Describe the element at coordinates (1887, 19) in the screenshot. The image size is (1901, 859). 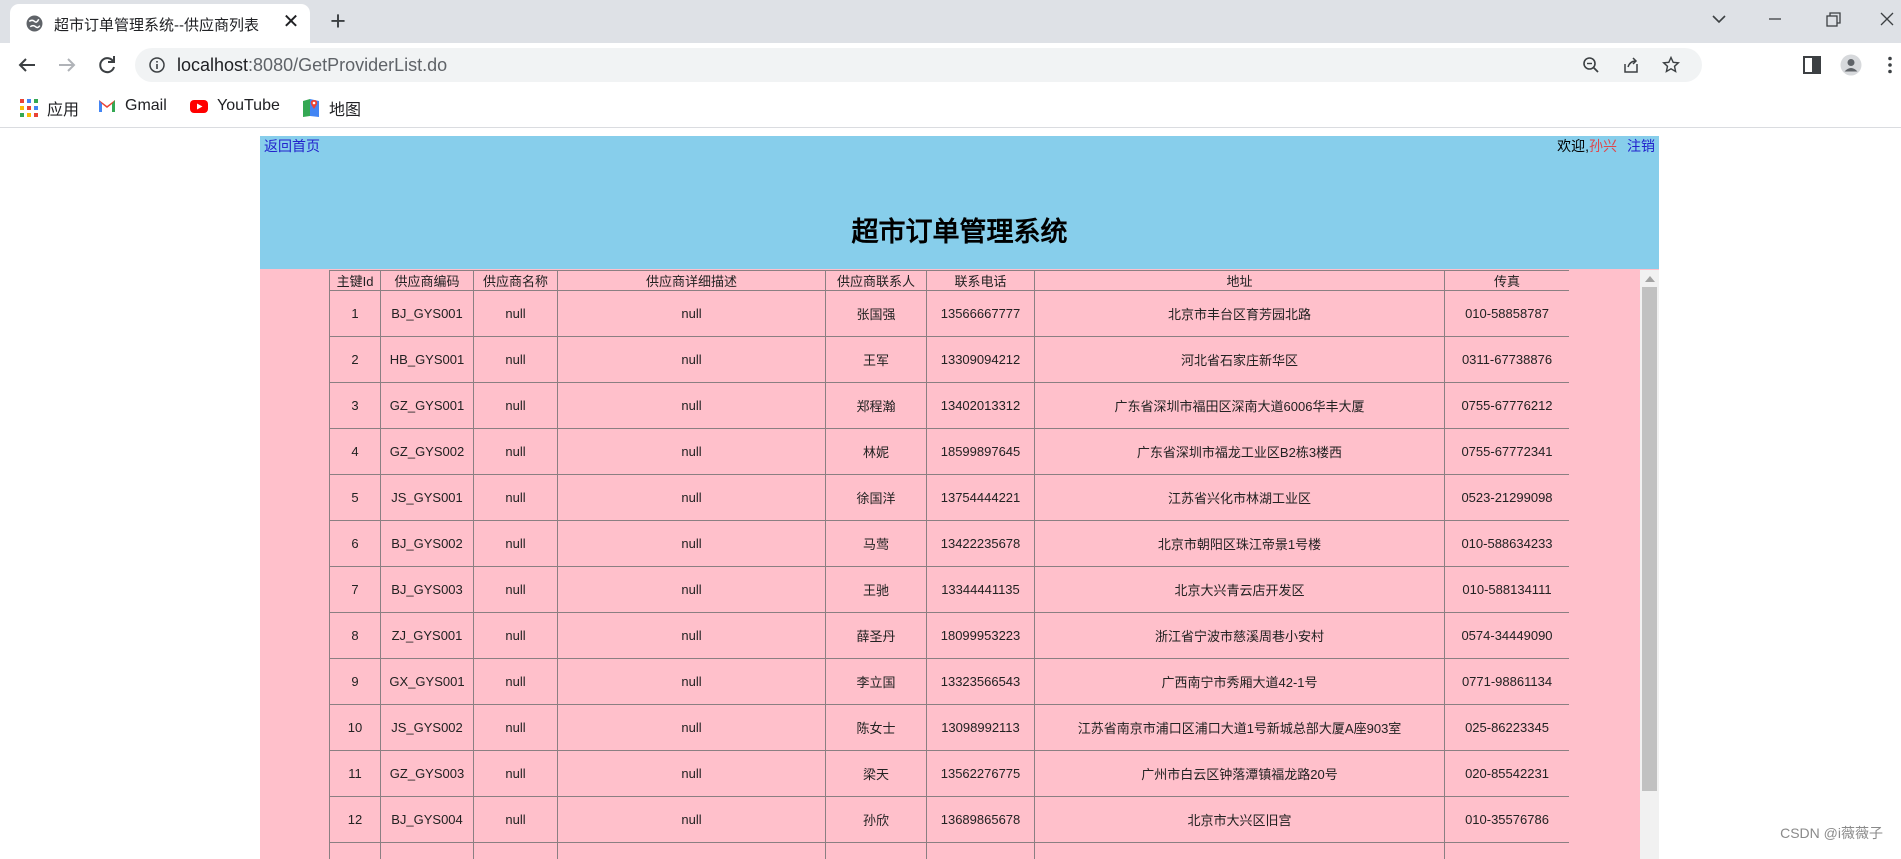
I see `close-window-icon` at that location.